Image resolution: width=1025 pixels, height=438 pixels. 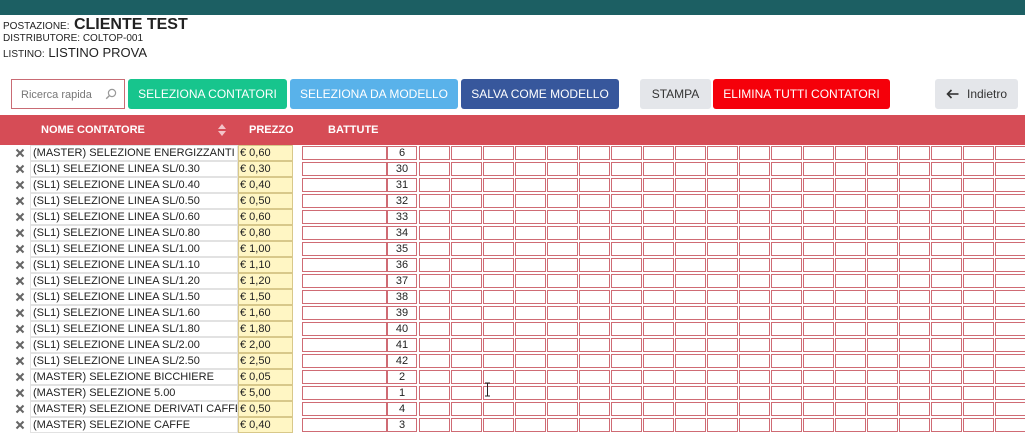 What do you see at coordinates (265, 393) in the screenshot?
I see `price-field: € 5,00` at bounding box center [265, 393].